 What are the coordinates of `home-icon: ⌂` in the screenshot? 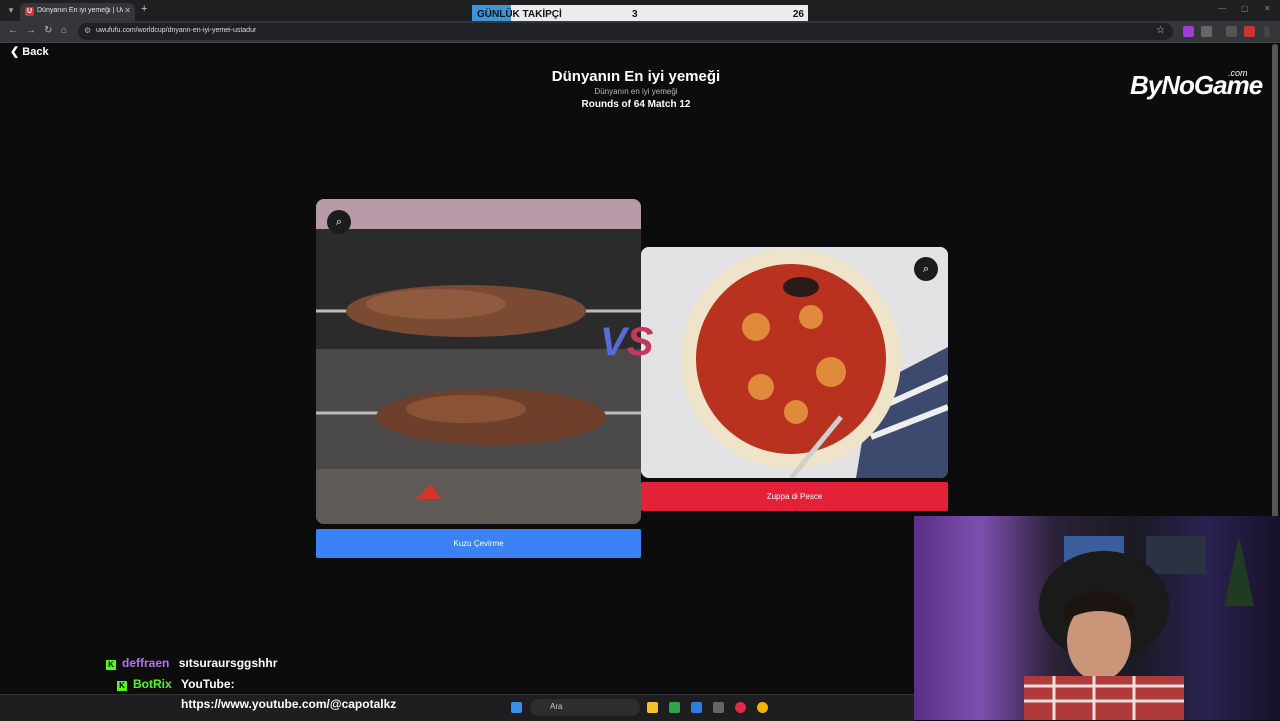 It's located at (64, 30).